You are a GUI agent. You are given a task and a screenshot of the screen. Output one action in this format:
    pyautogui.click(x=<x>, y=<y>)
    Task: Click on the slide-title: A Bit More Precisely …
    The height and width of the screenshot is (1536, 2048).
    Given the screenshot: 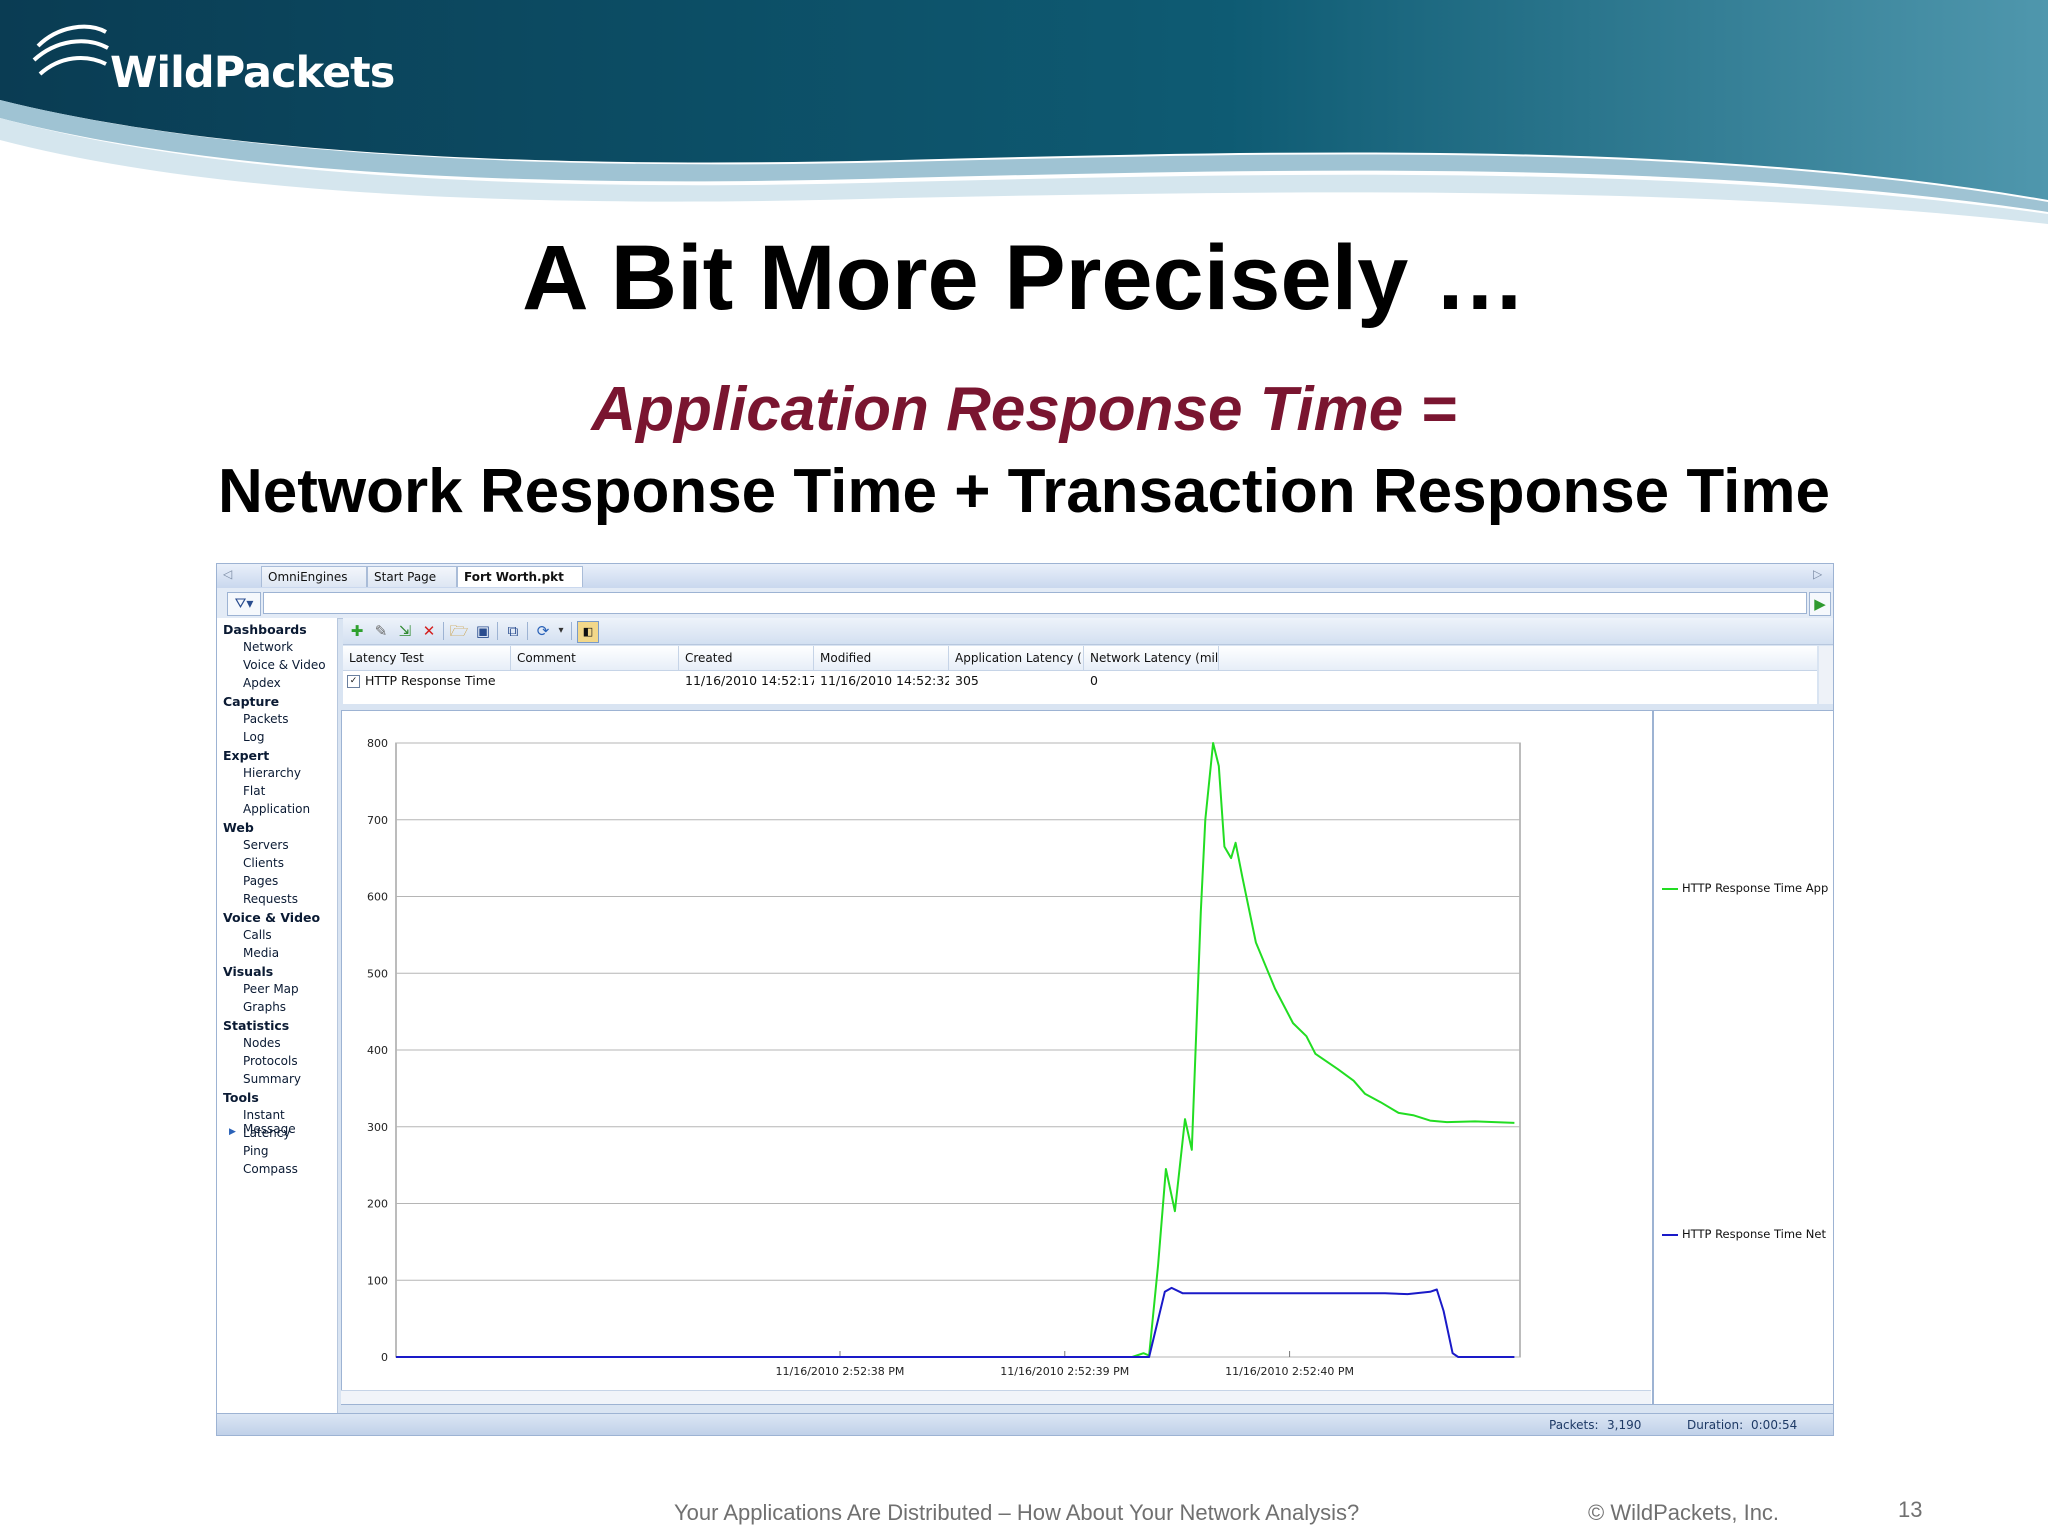 What is the action you would take?
    pyautogui.click(x=1024, y=278)
    